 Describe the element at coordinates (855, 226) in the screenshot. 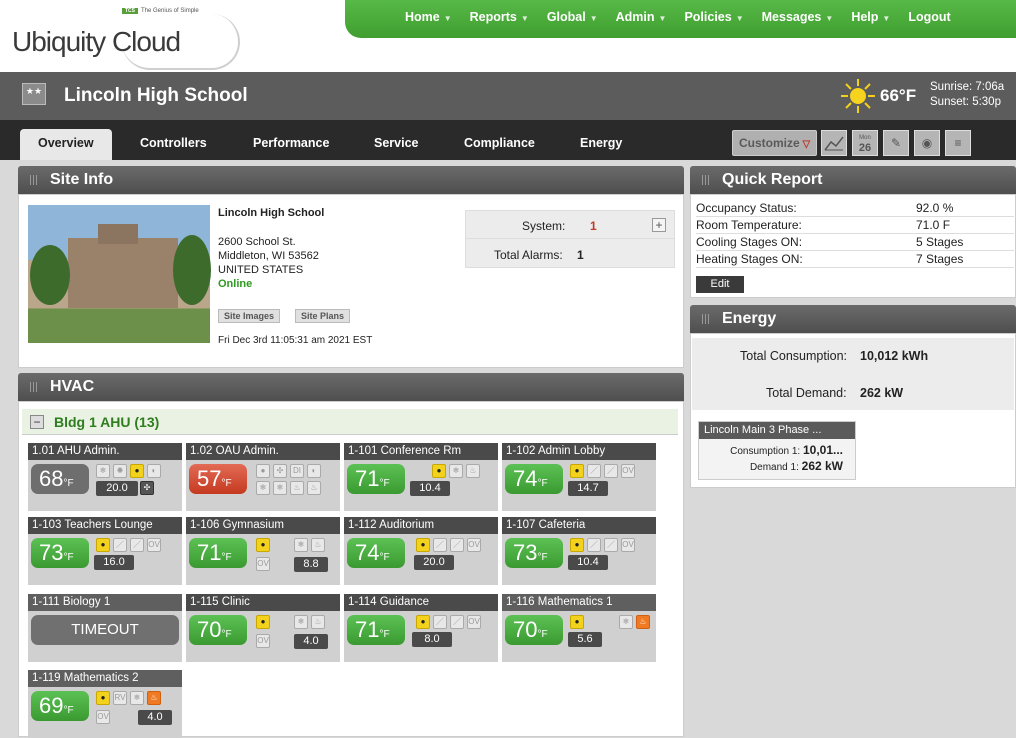

I see `qr-room-temp: Room Temperature: 71.0 F` at that location.